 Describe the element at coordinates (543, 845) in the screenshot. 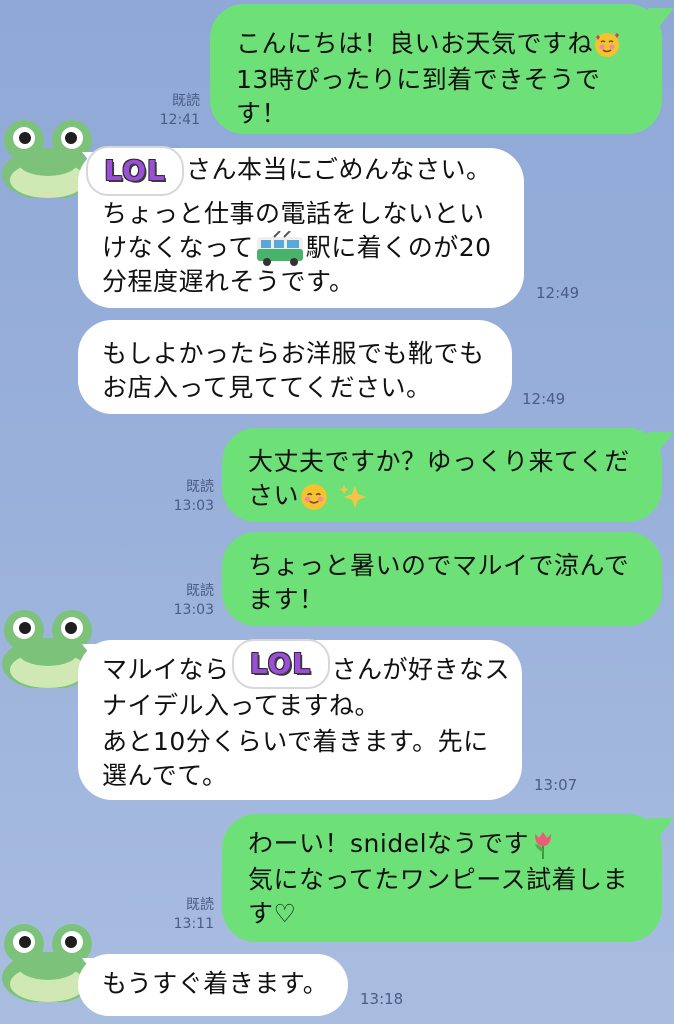

I see `tulip-emoji` at that location.